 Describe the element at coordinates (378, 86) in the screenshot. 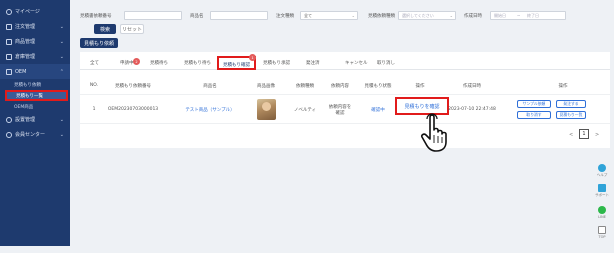

I see `col-state: 見積もり状態` at that location.